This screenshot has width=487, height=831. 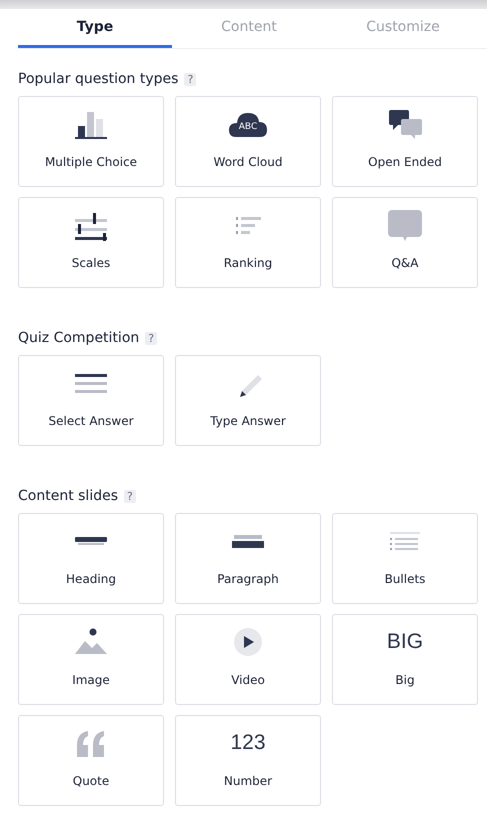 I want to click on tile-glyph: BIG, so click(x=405, y=642).